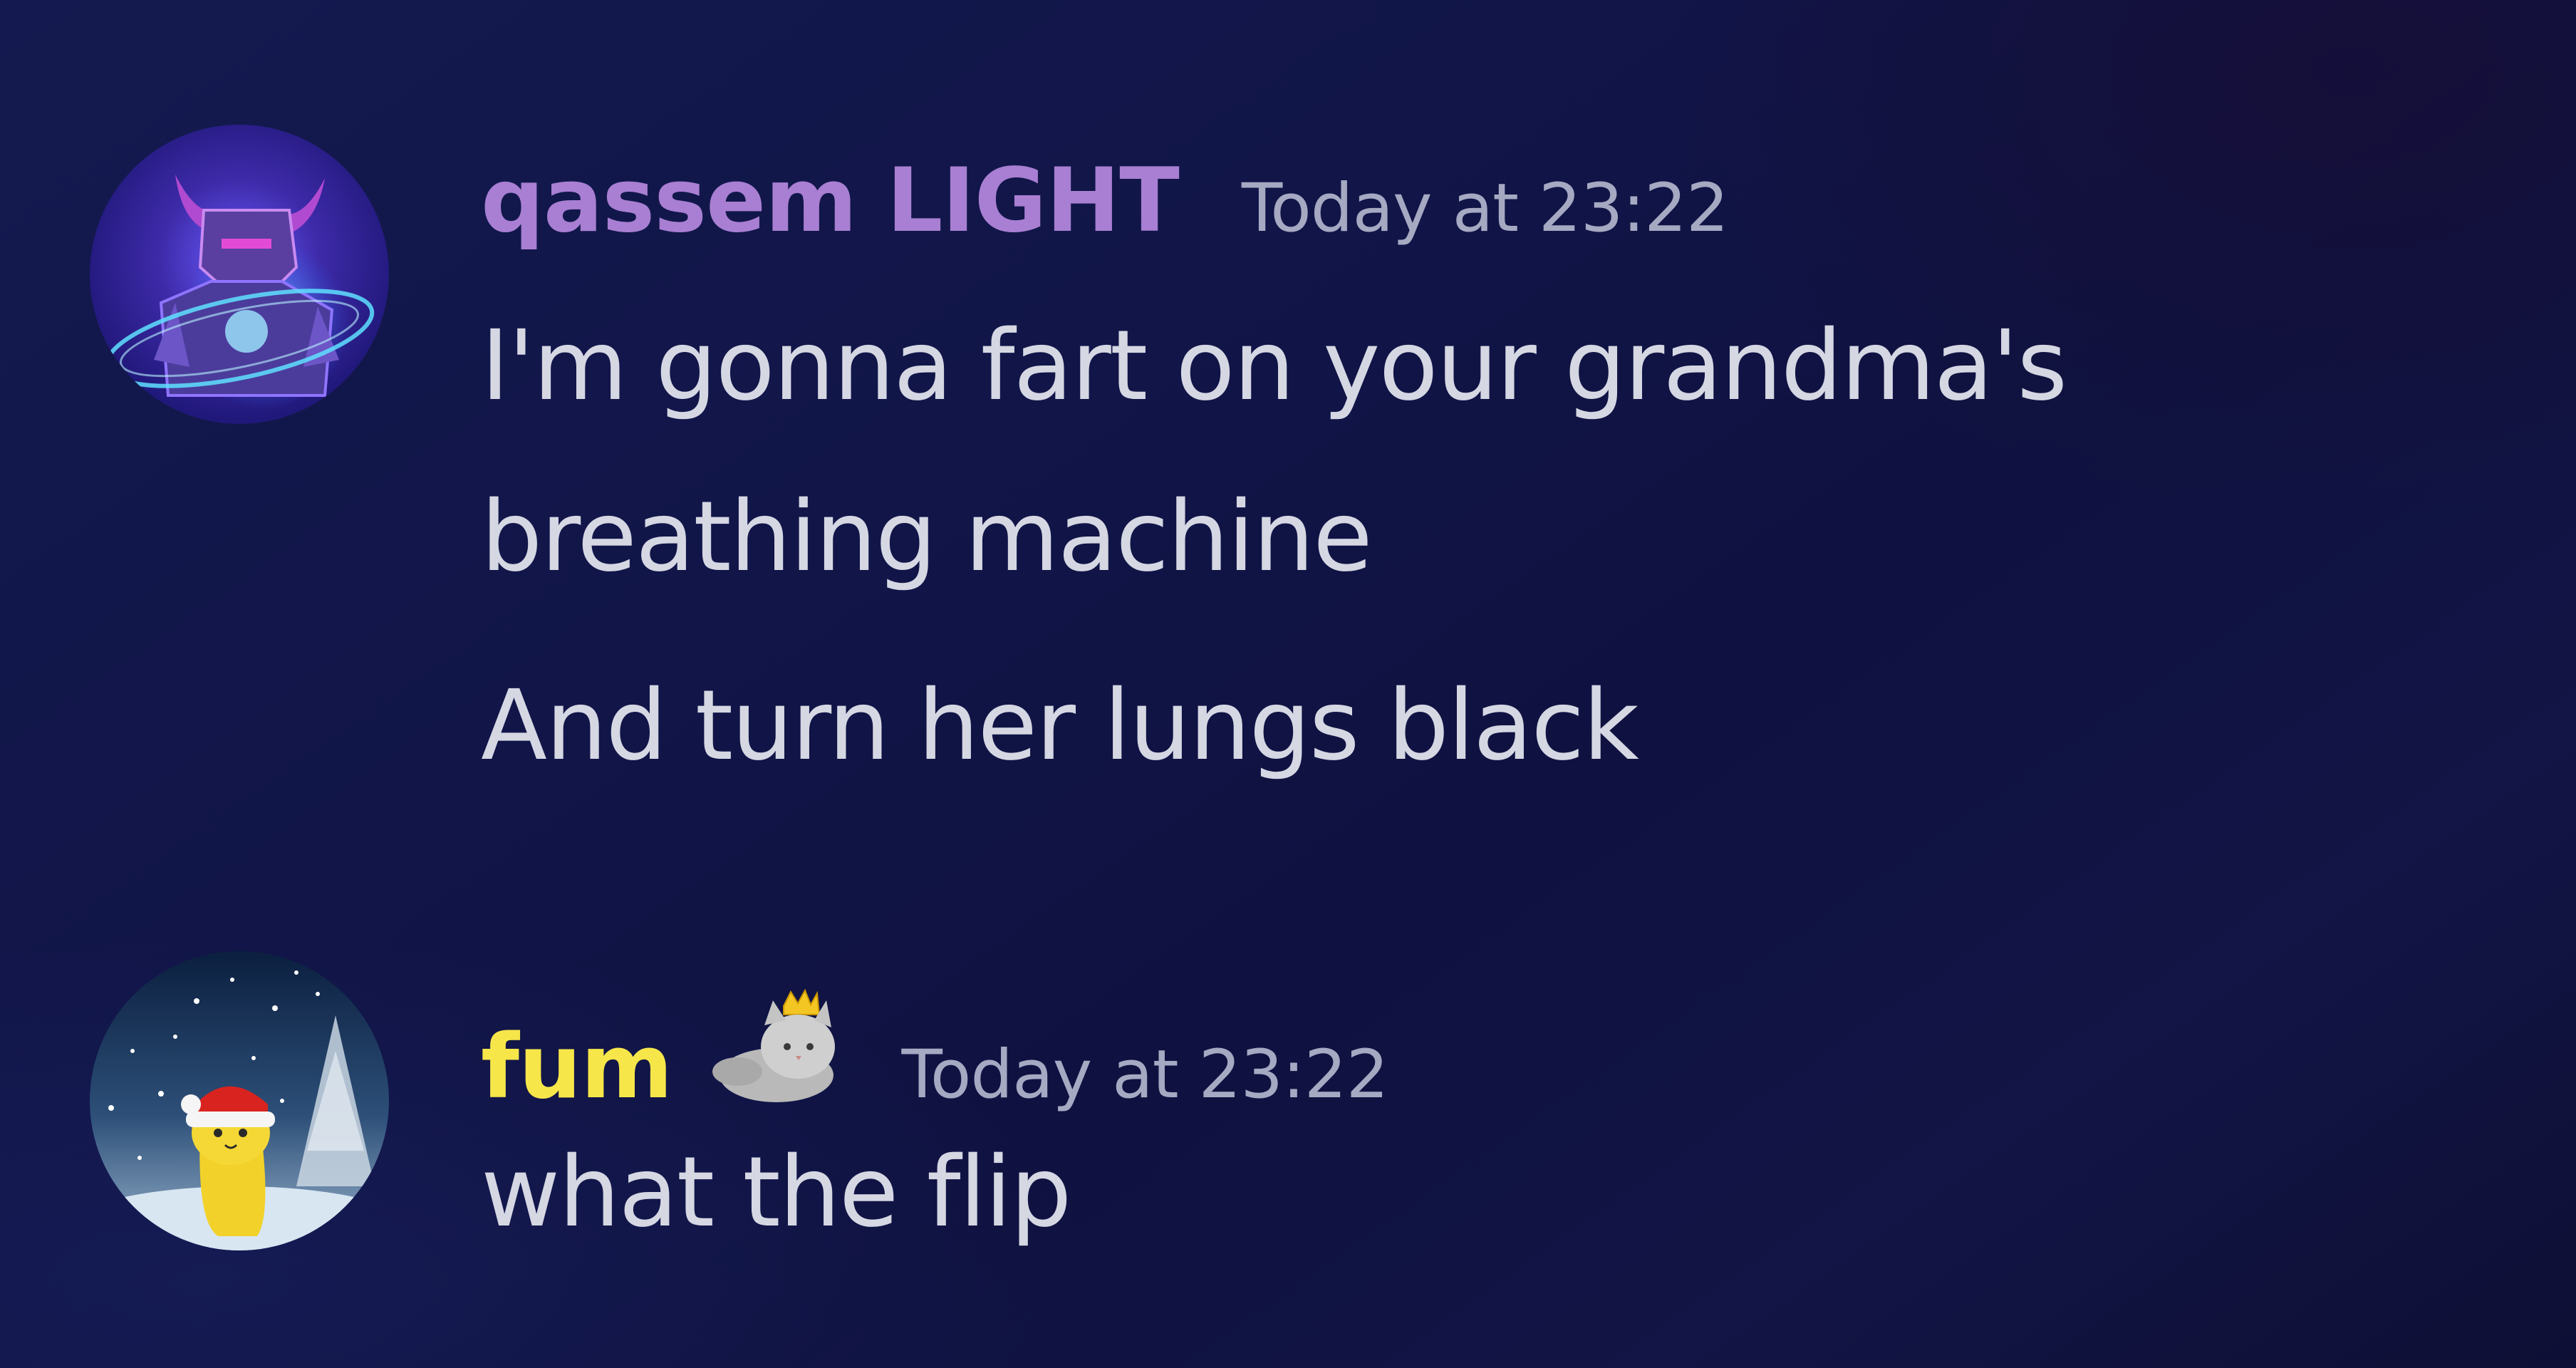 This screenshot has height=1368, width=2576. I want to click on message-text-line: And turn her lungs black, so click(1060, 726).